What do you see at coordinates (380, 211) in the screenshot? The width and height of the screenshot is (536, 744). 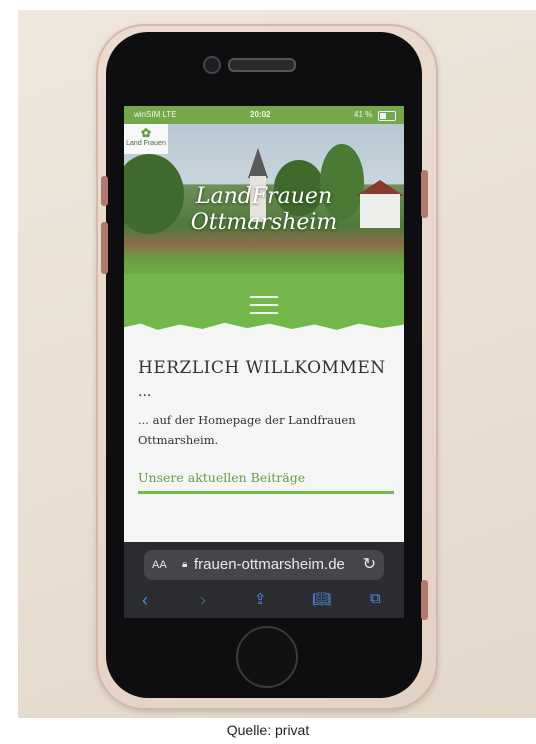 I see `house` at bounding box center [380, 211].